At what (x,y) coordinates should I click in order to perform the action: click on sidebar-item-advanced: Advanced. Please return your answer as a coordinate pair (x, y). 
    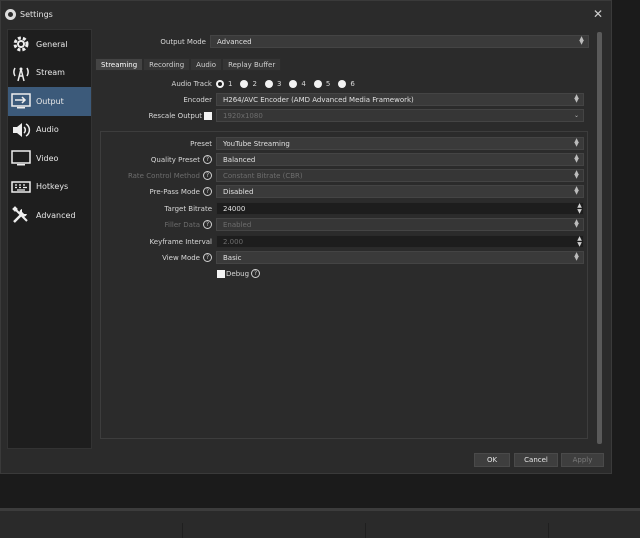
    Looking at the image, I should click on (49, 215).